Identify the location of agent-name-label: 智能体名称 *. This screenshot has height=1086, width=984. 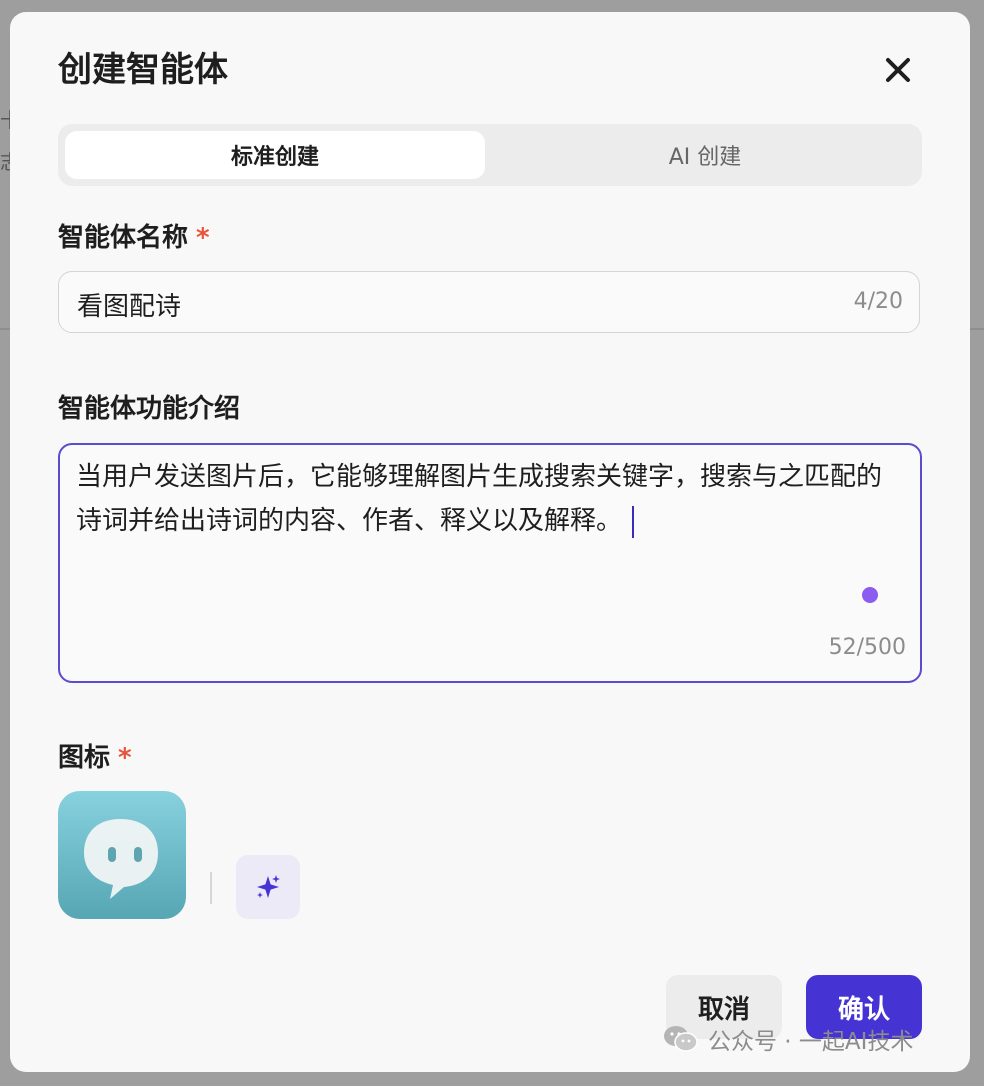
(134, 235).